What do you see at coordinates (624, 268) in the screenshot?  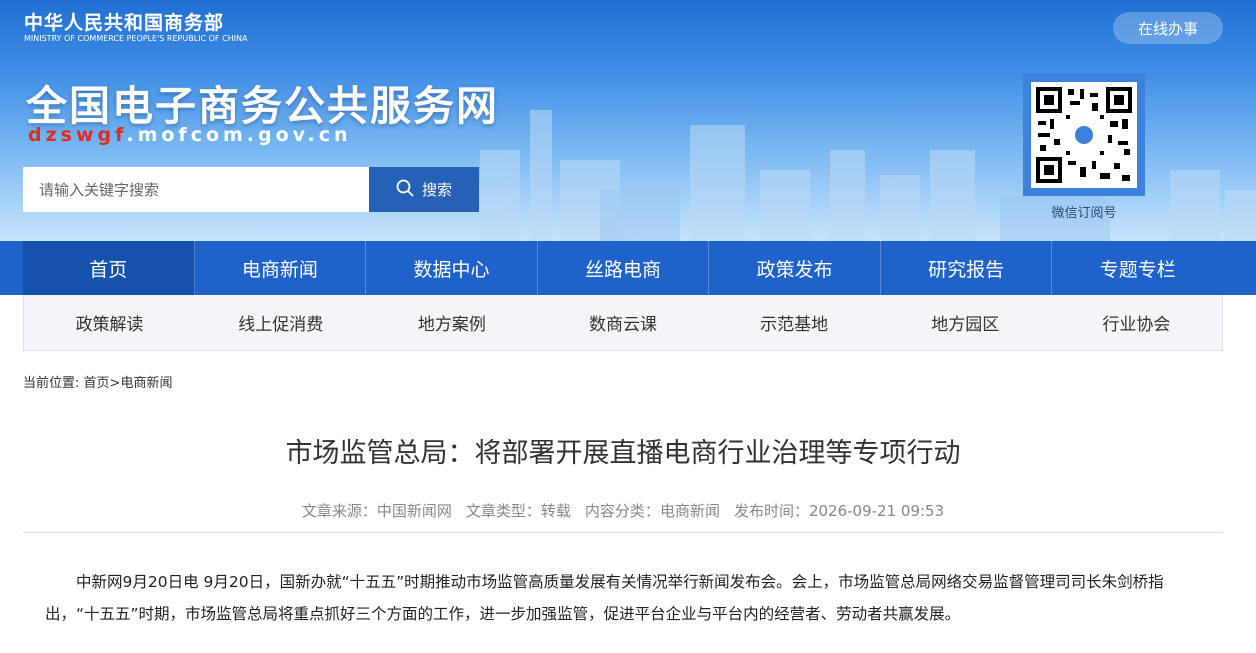 I see `nav-item-silk-road-ecommerce: 丝路电商` at bounding box center [624, 268].